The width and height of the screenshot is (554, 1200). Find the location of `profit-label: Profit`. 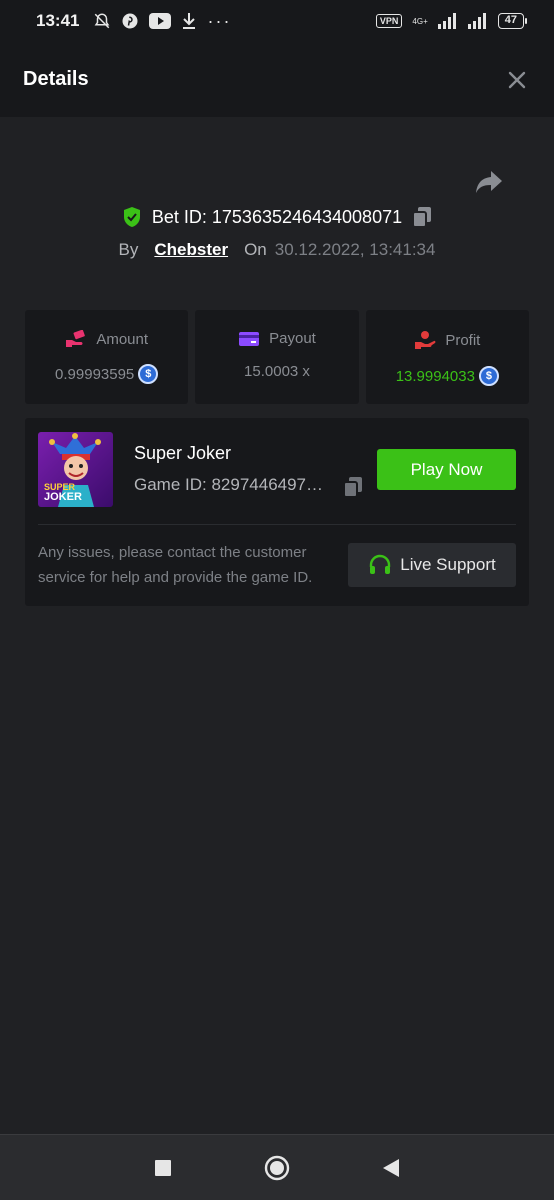

profit-label: Profit is located at coordinates (463, 340).